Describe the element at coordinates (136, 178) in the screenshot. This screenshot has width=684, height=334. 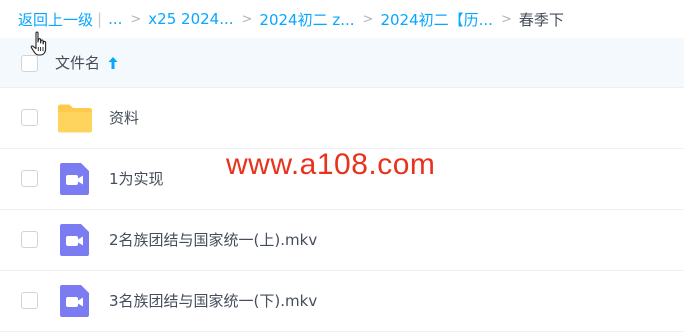
I see `file-name: 1为实现` at that location.